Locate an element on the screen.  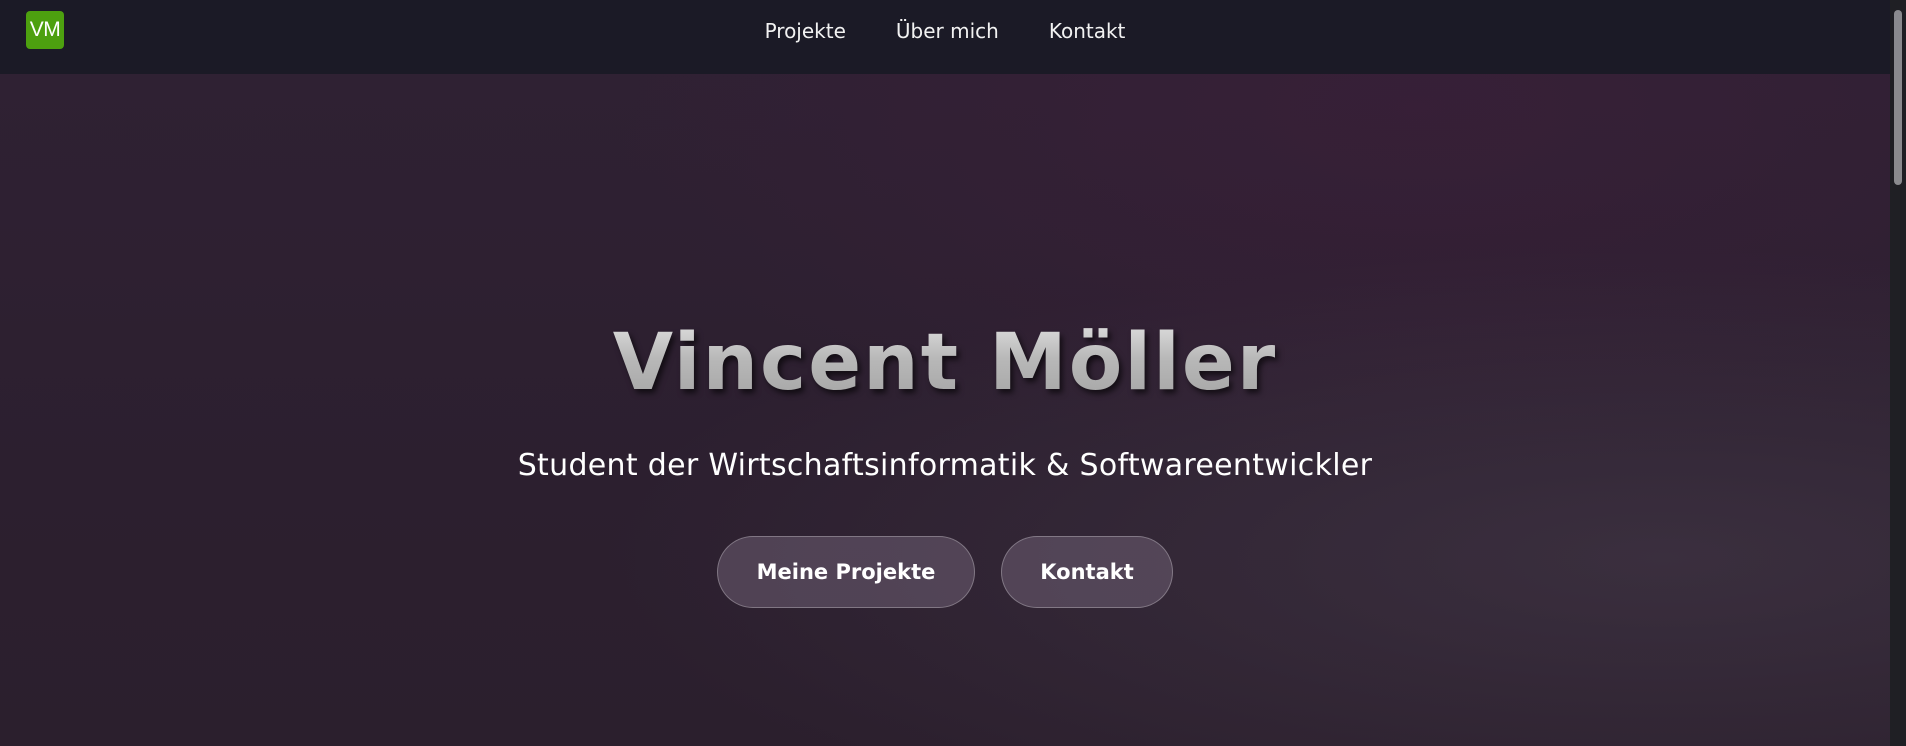
hero-buttons: Meine Projekte Kontakt is located at coordinates (945, 572).